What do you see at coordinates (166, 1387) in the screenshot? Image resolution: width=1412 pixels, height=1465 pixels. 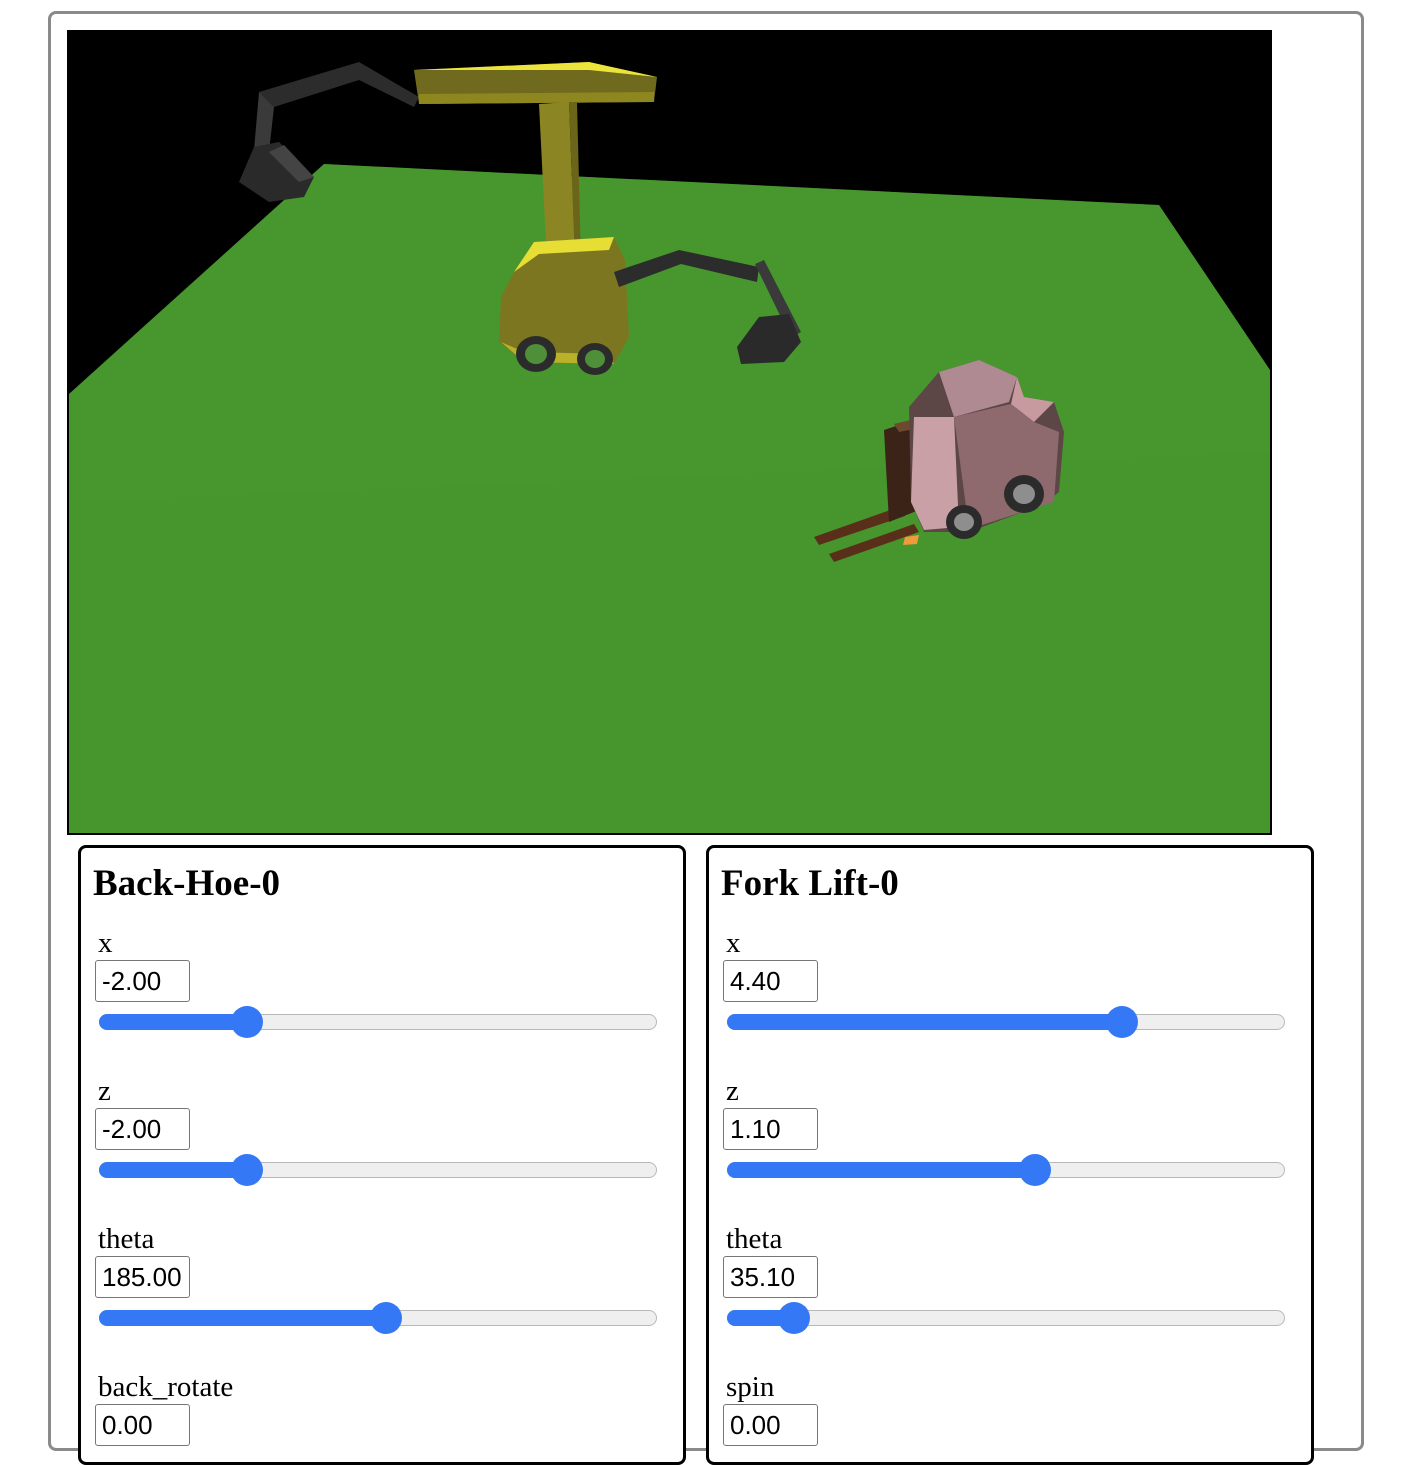 I see `param-label: back_rotate` at bounding box center [166, 1387].